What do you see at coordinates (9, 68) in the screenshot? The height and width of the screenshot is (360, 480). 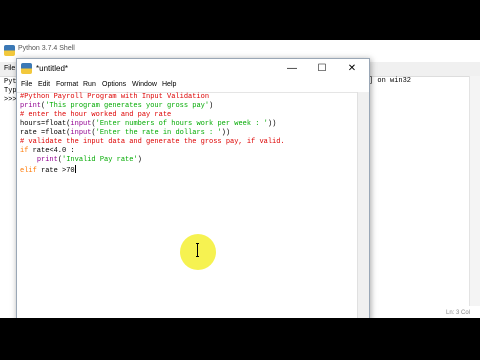 I see `shell-menu-file: File` at bounding box center [9, 68].